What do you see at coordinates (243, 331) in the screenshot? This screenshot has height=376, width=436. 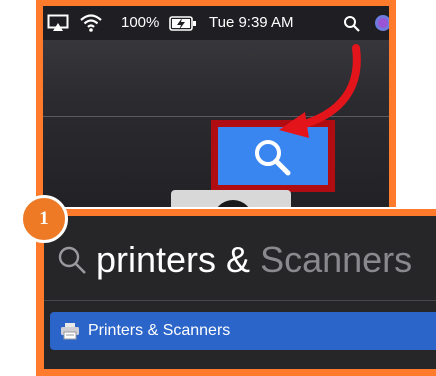 I see `result-item-printers-scanners: Printers & Scanners` at bounding box center [243, 331].